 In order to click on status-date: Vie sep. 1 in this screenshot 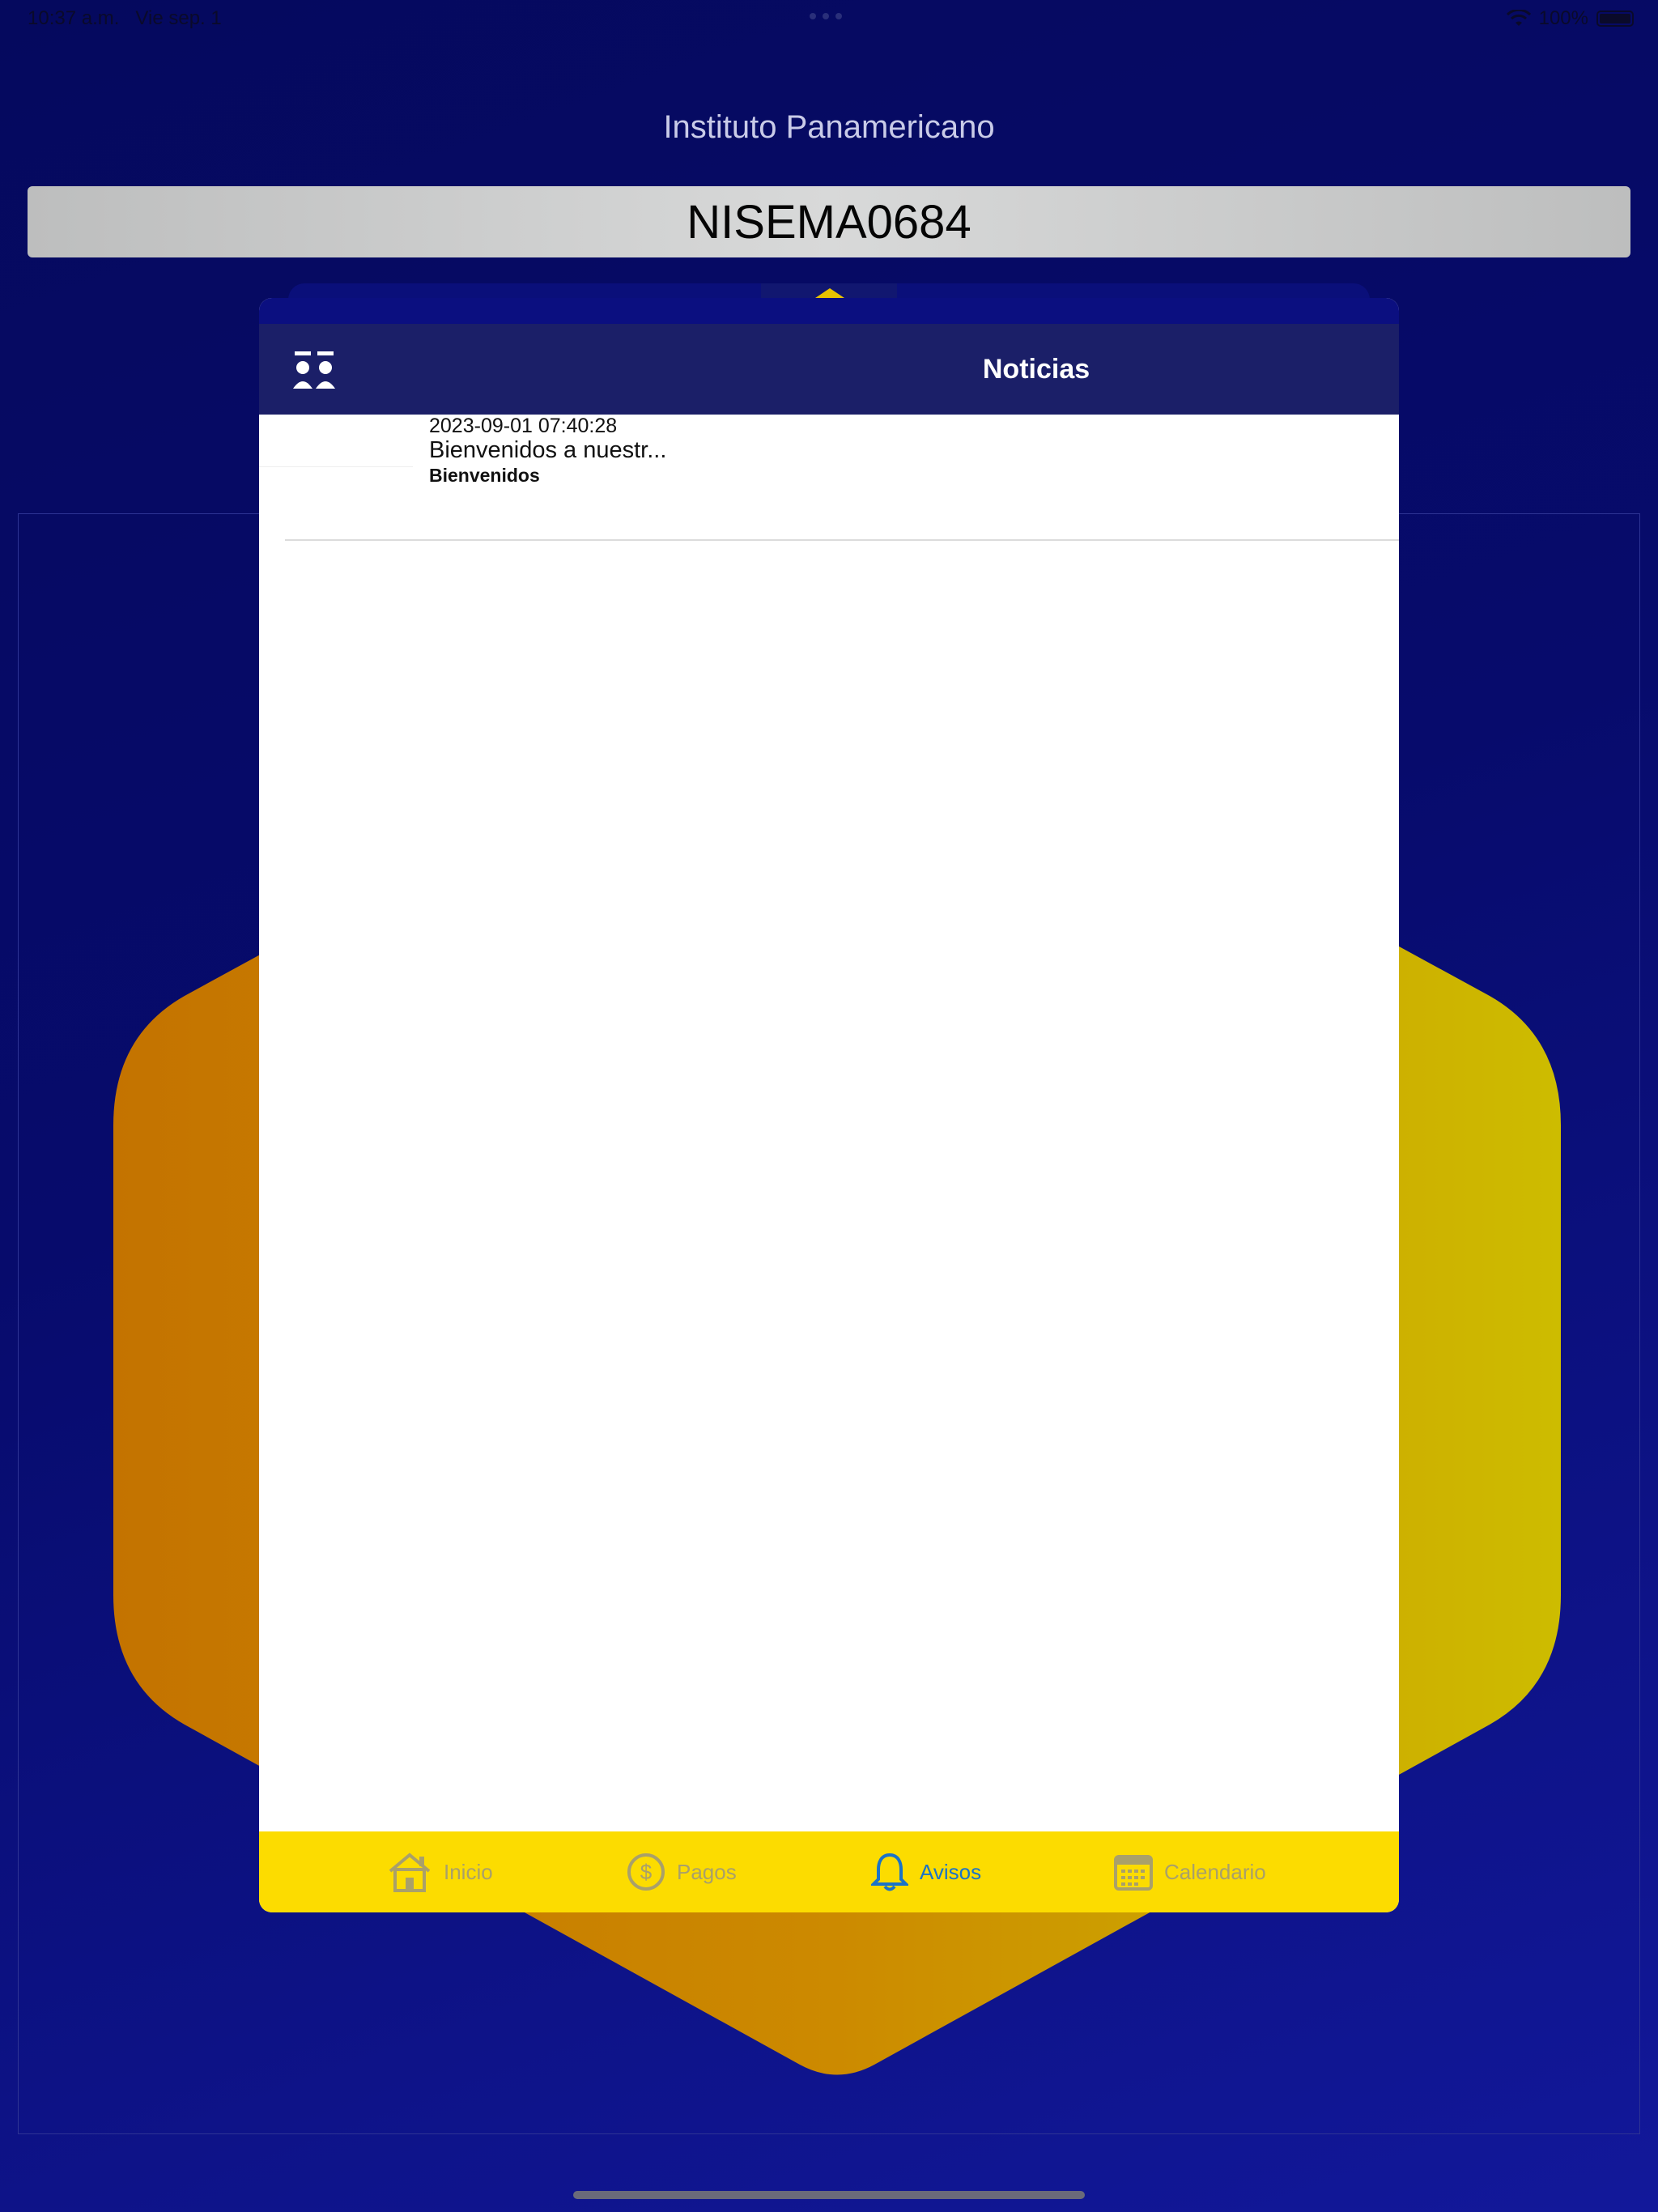, I will do `click(178, 18)`.